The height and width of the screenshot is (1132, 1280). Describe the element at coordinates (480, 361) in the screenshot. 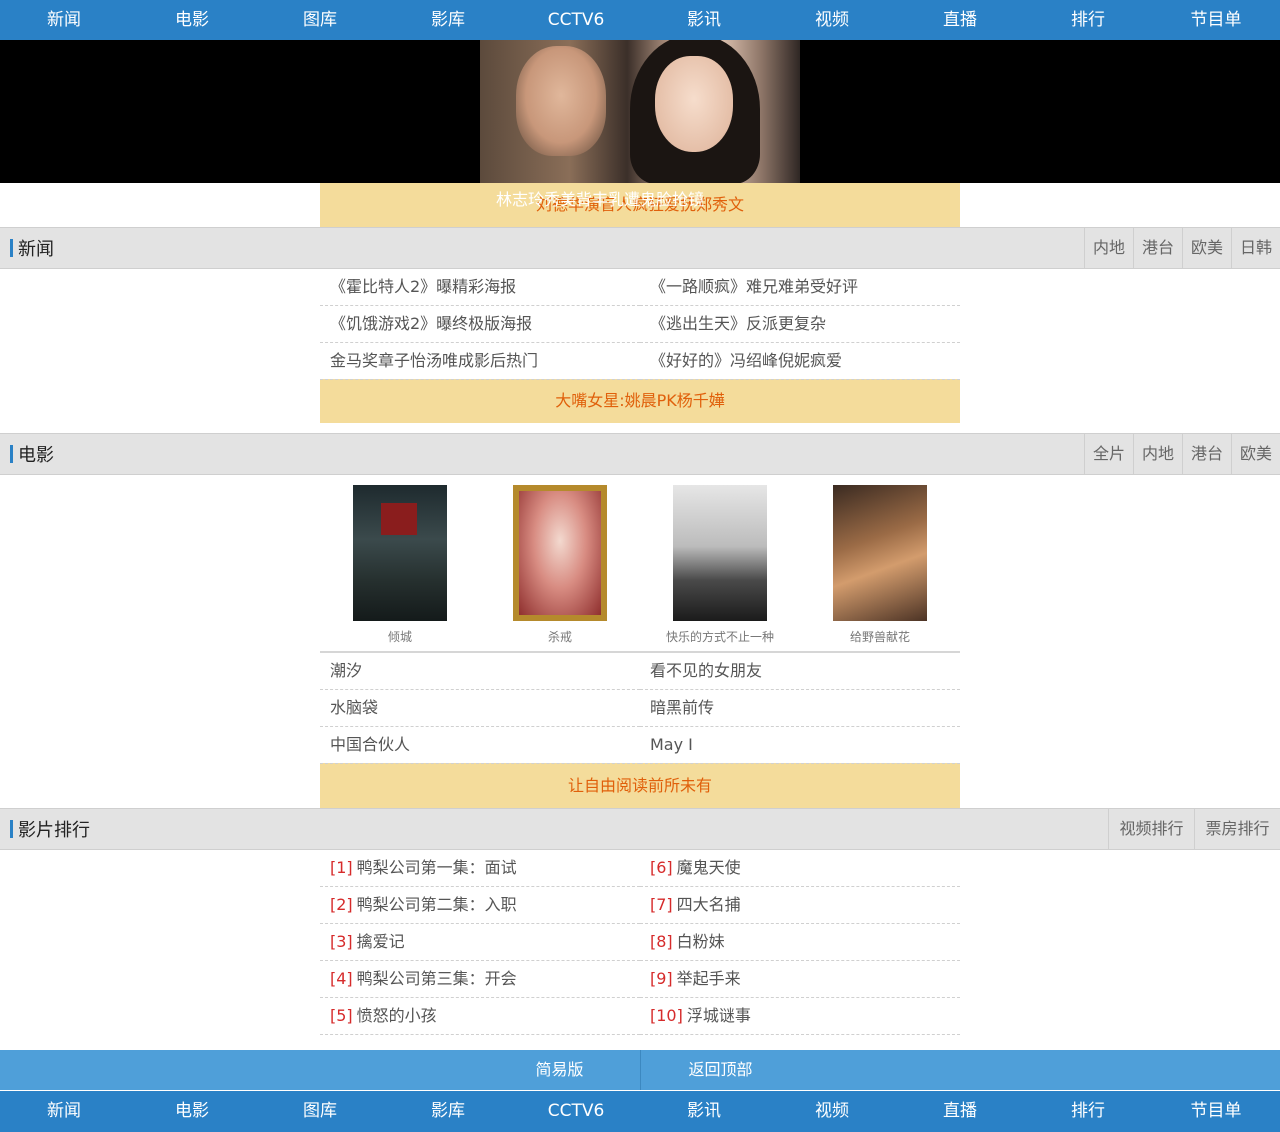

I see `news-item: 金马奖章子怡汤唯成影后热门` at that location.